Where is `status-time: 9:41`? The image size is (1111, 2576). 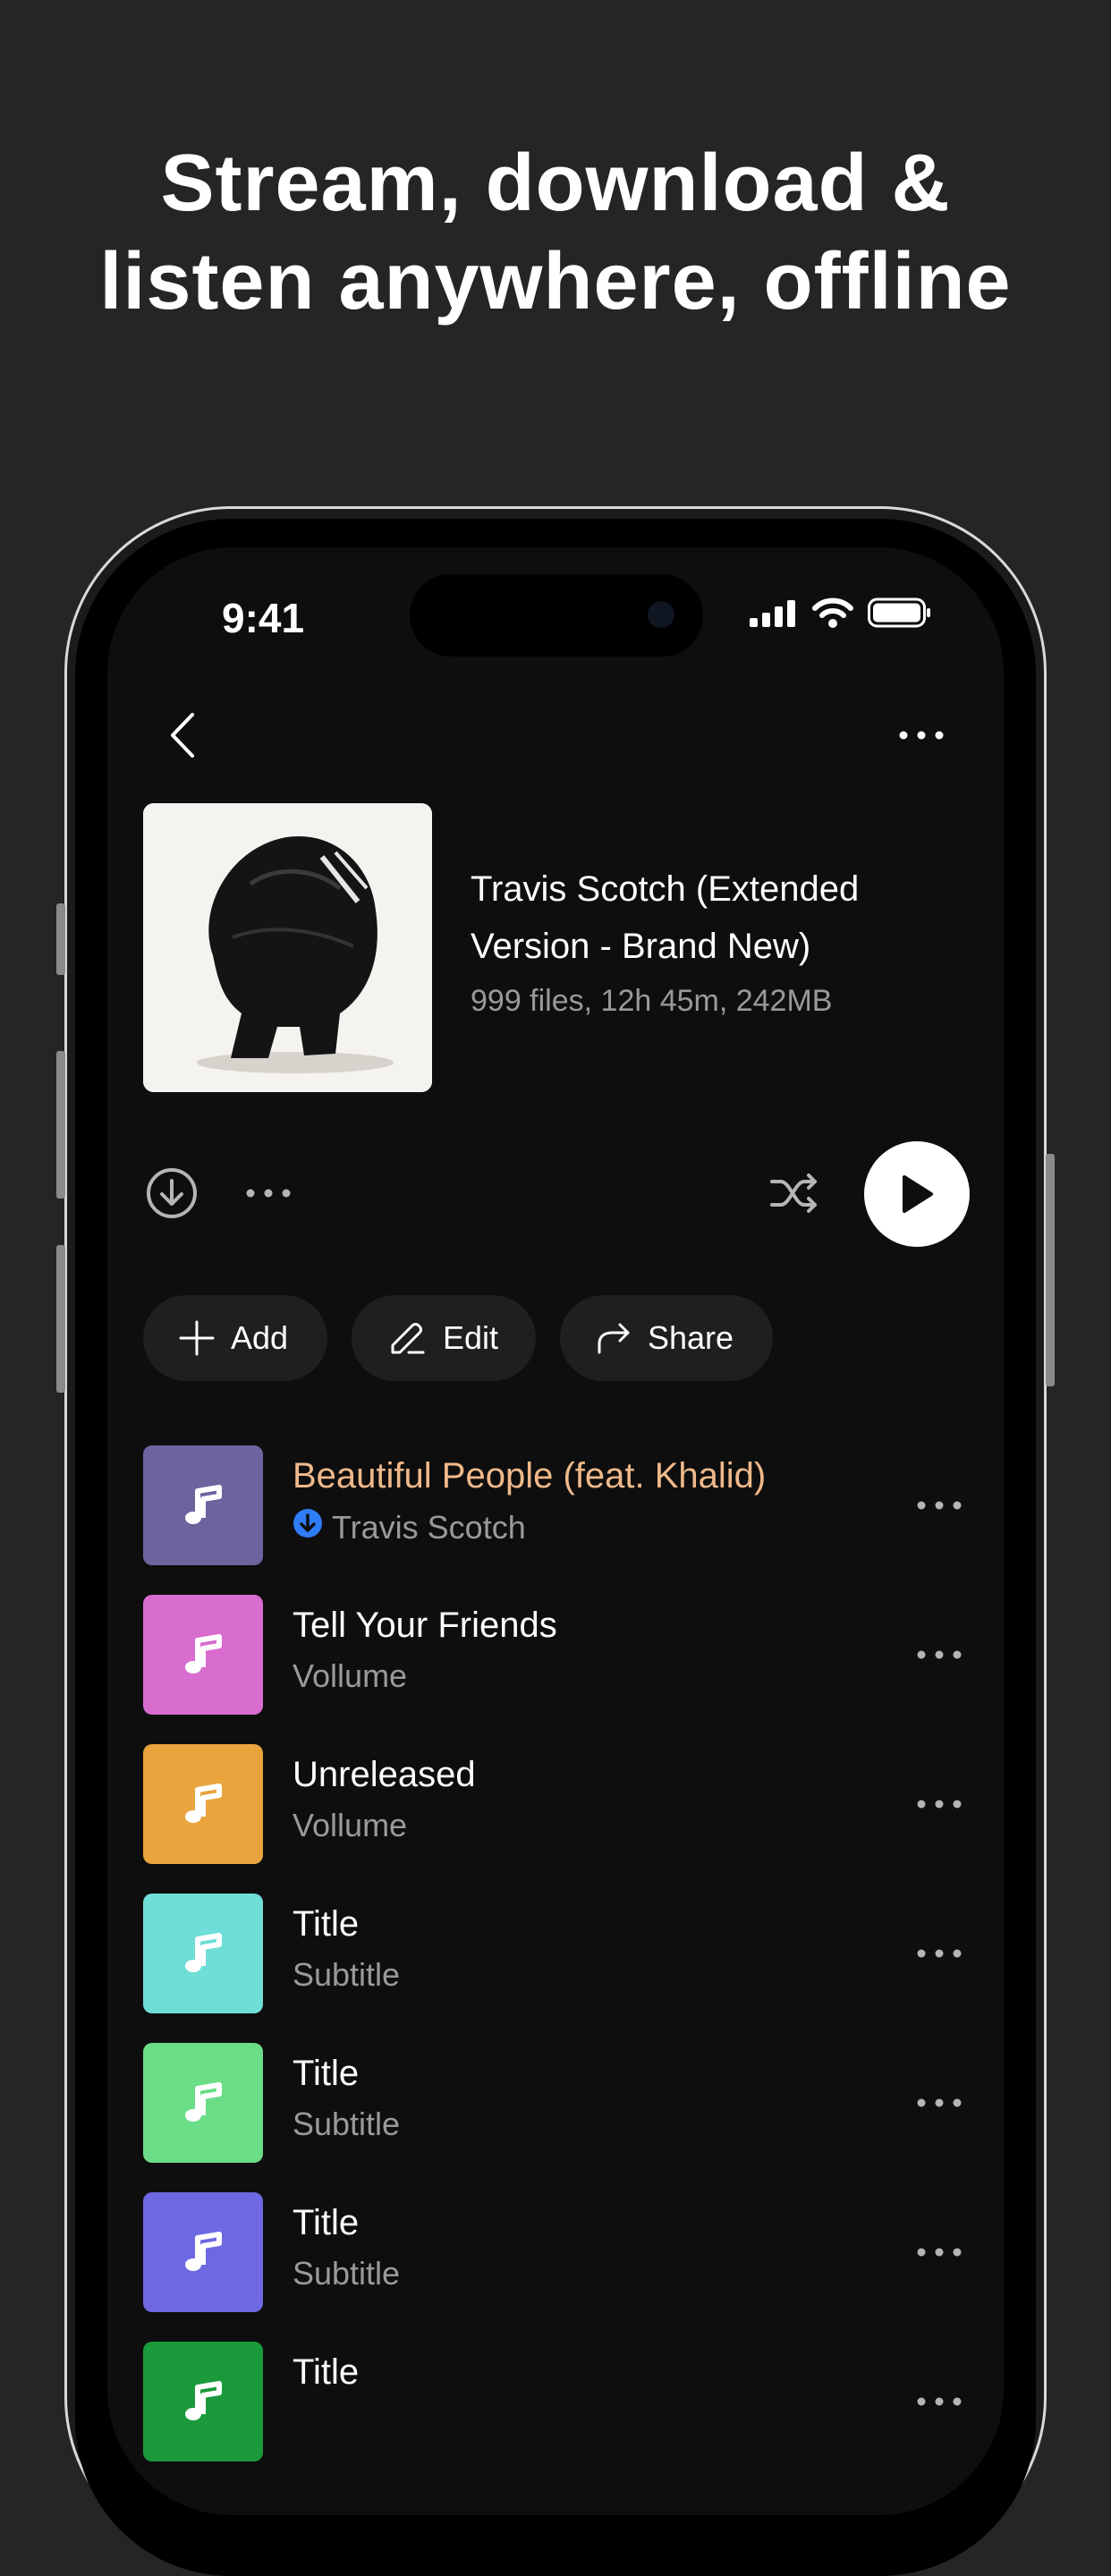
status-time: 9:41 is located at coordinates (263, 618).